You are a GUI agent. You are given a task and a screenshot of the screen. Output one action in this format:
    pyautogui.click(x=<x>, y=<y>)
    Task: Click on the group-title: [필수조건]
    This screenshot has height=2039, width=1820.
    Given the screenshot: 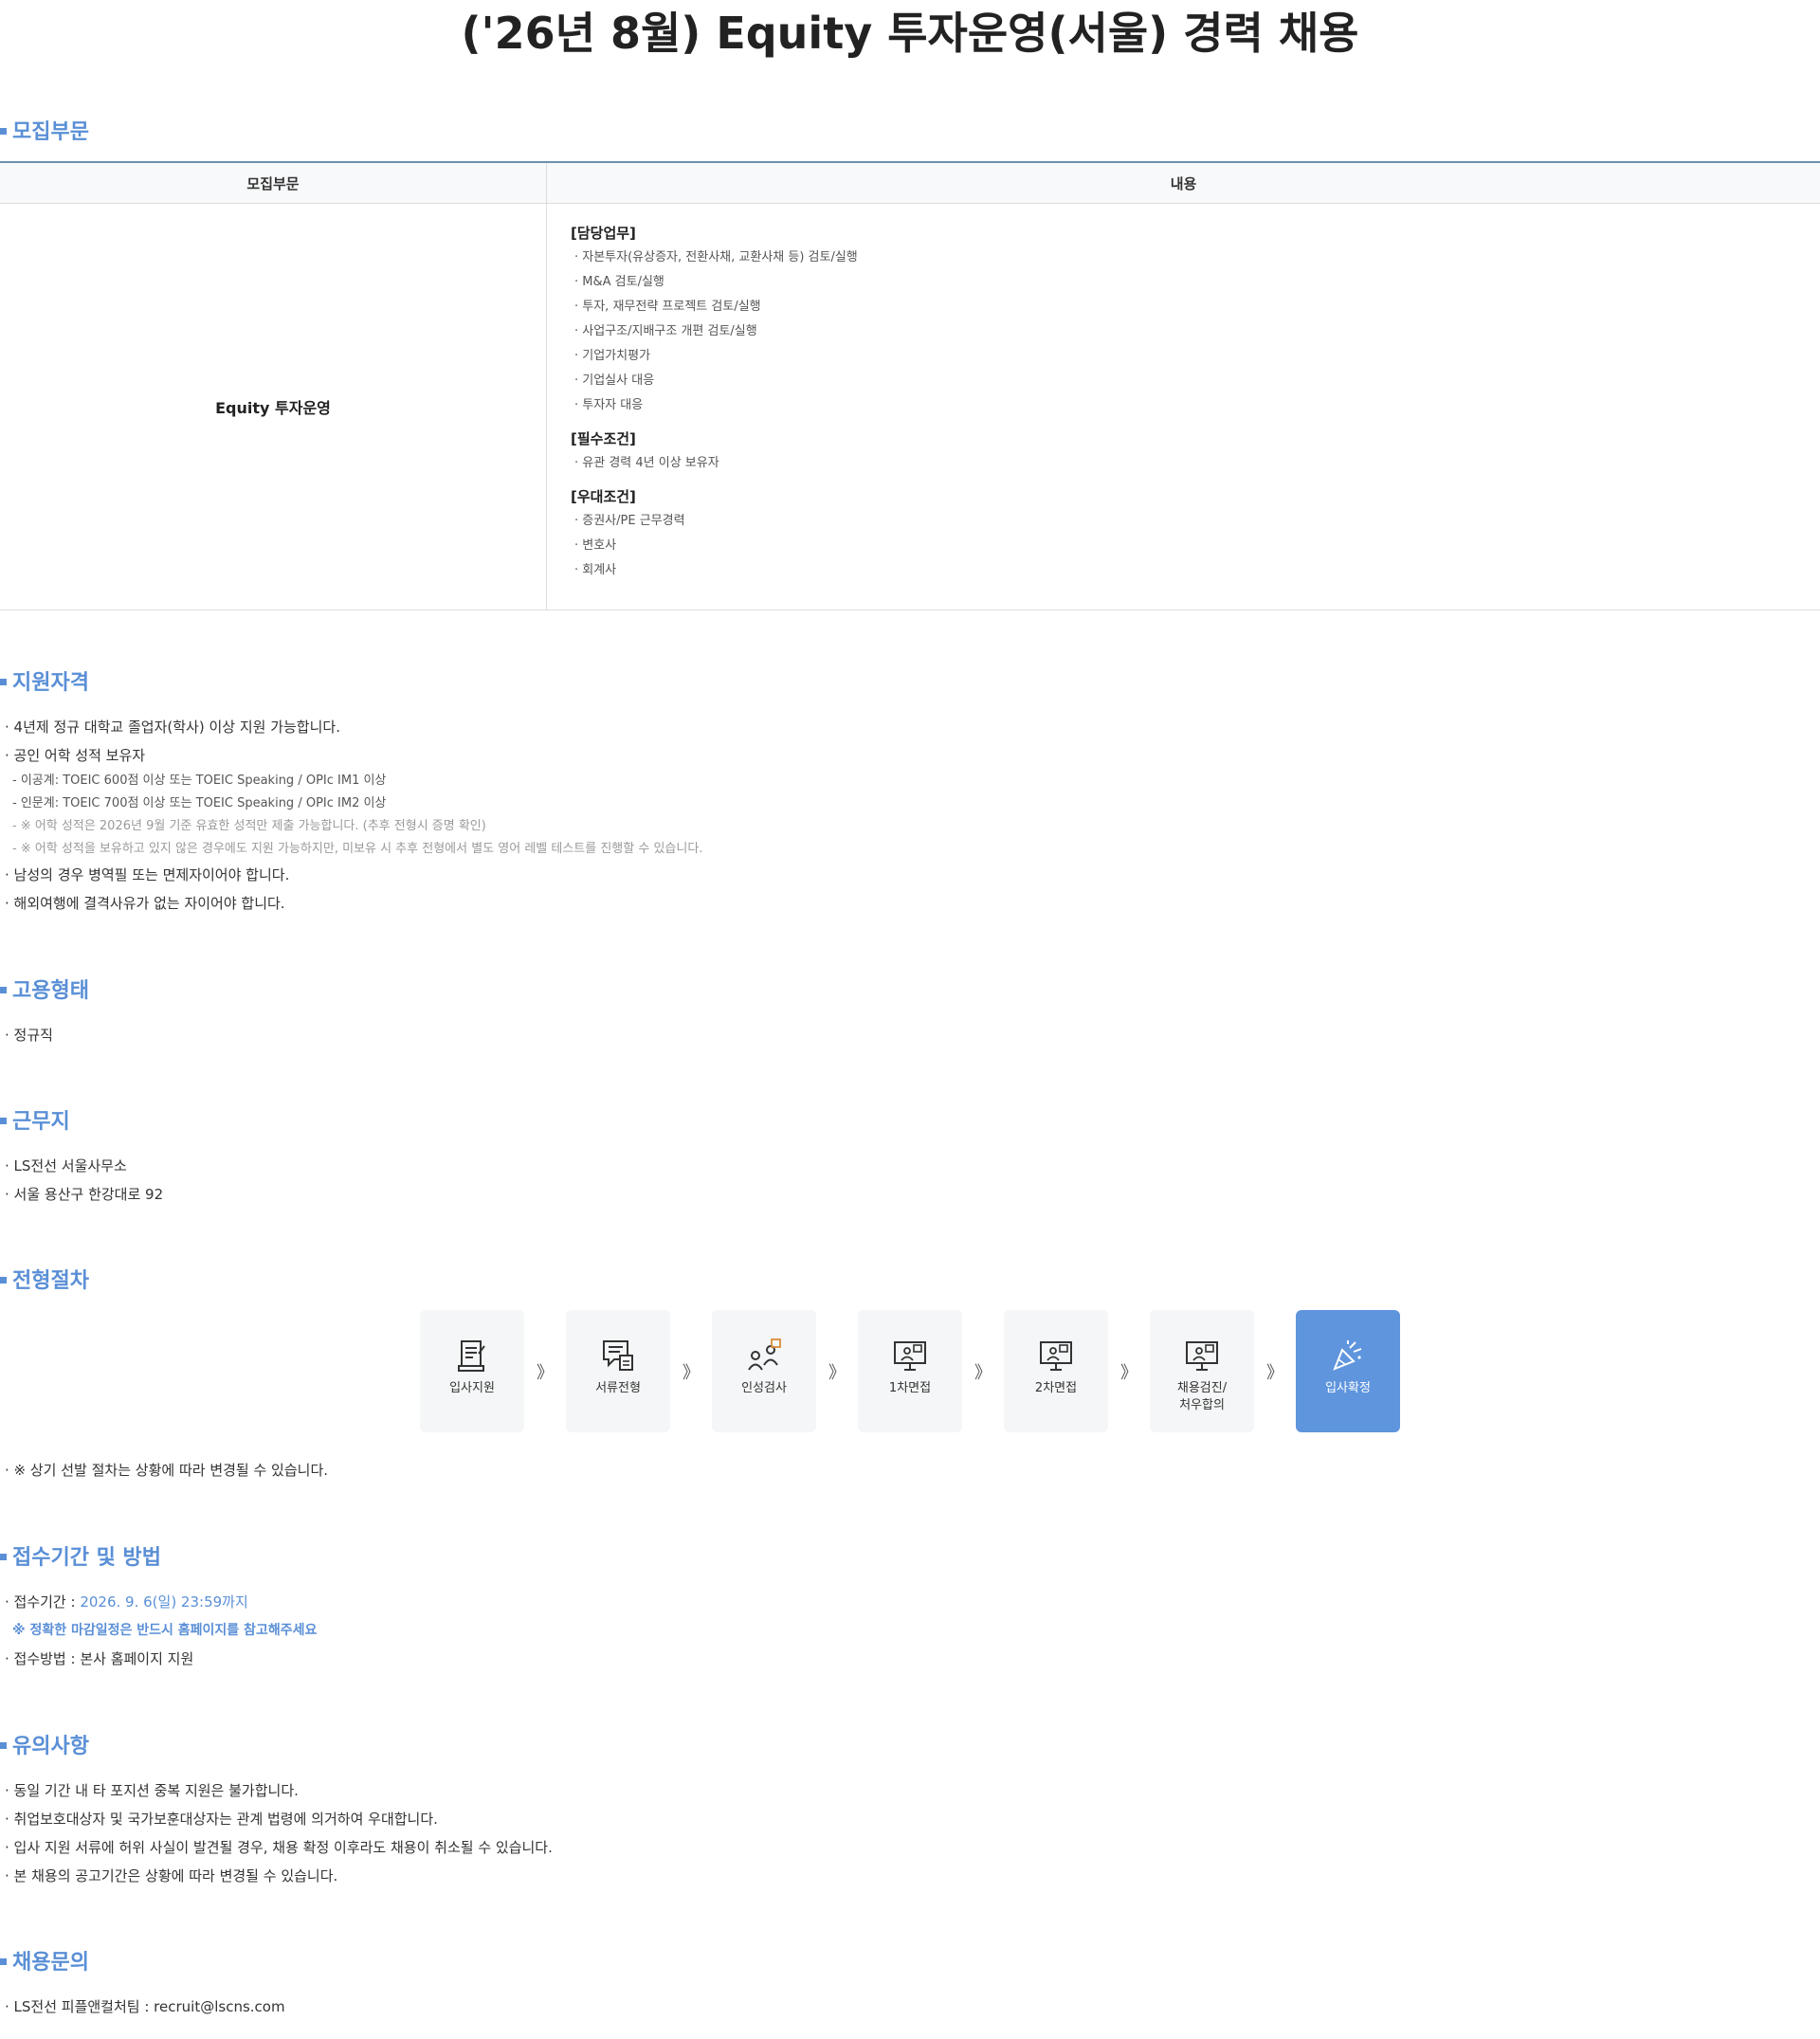 What is the action you would take?
    pyautogui.click(x=603, y=438)
    